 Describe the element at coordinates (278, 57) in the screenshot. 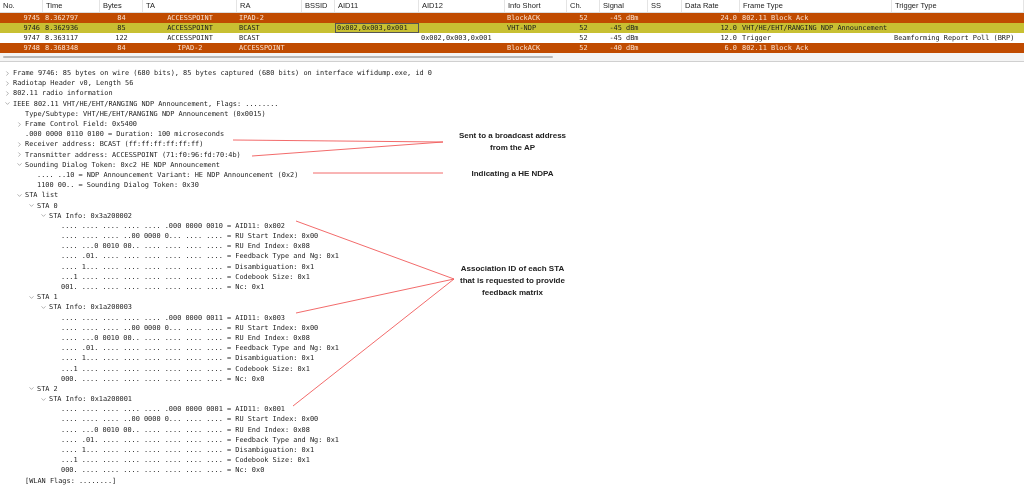

I see `scrollbar-thumb` at that location.